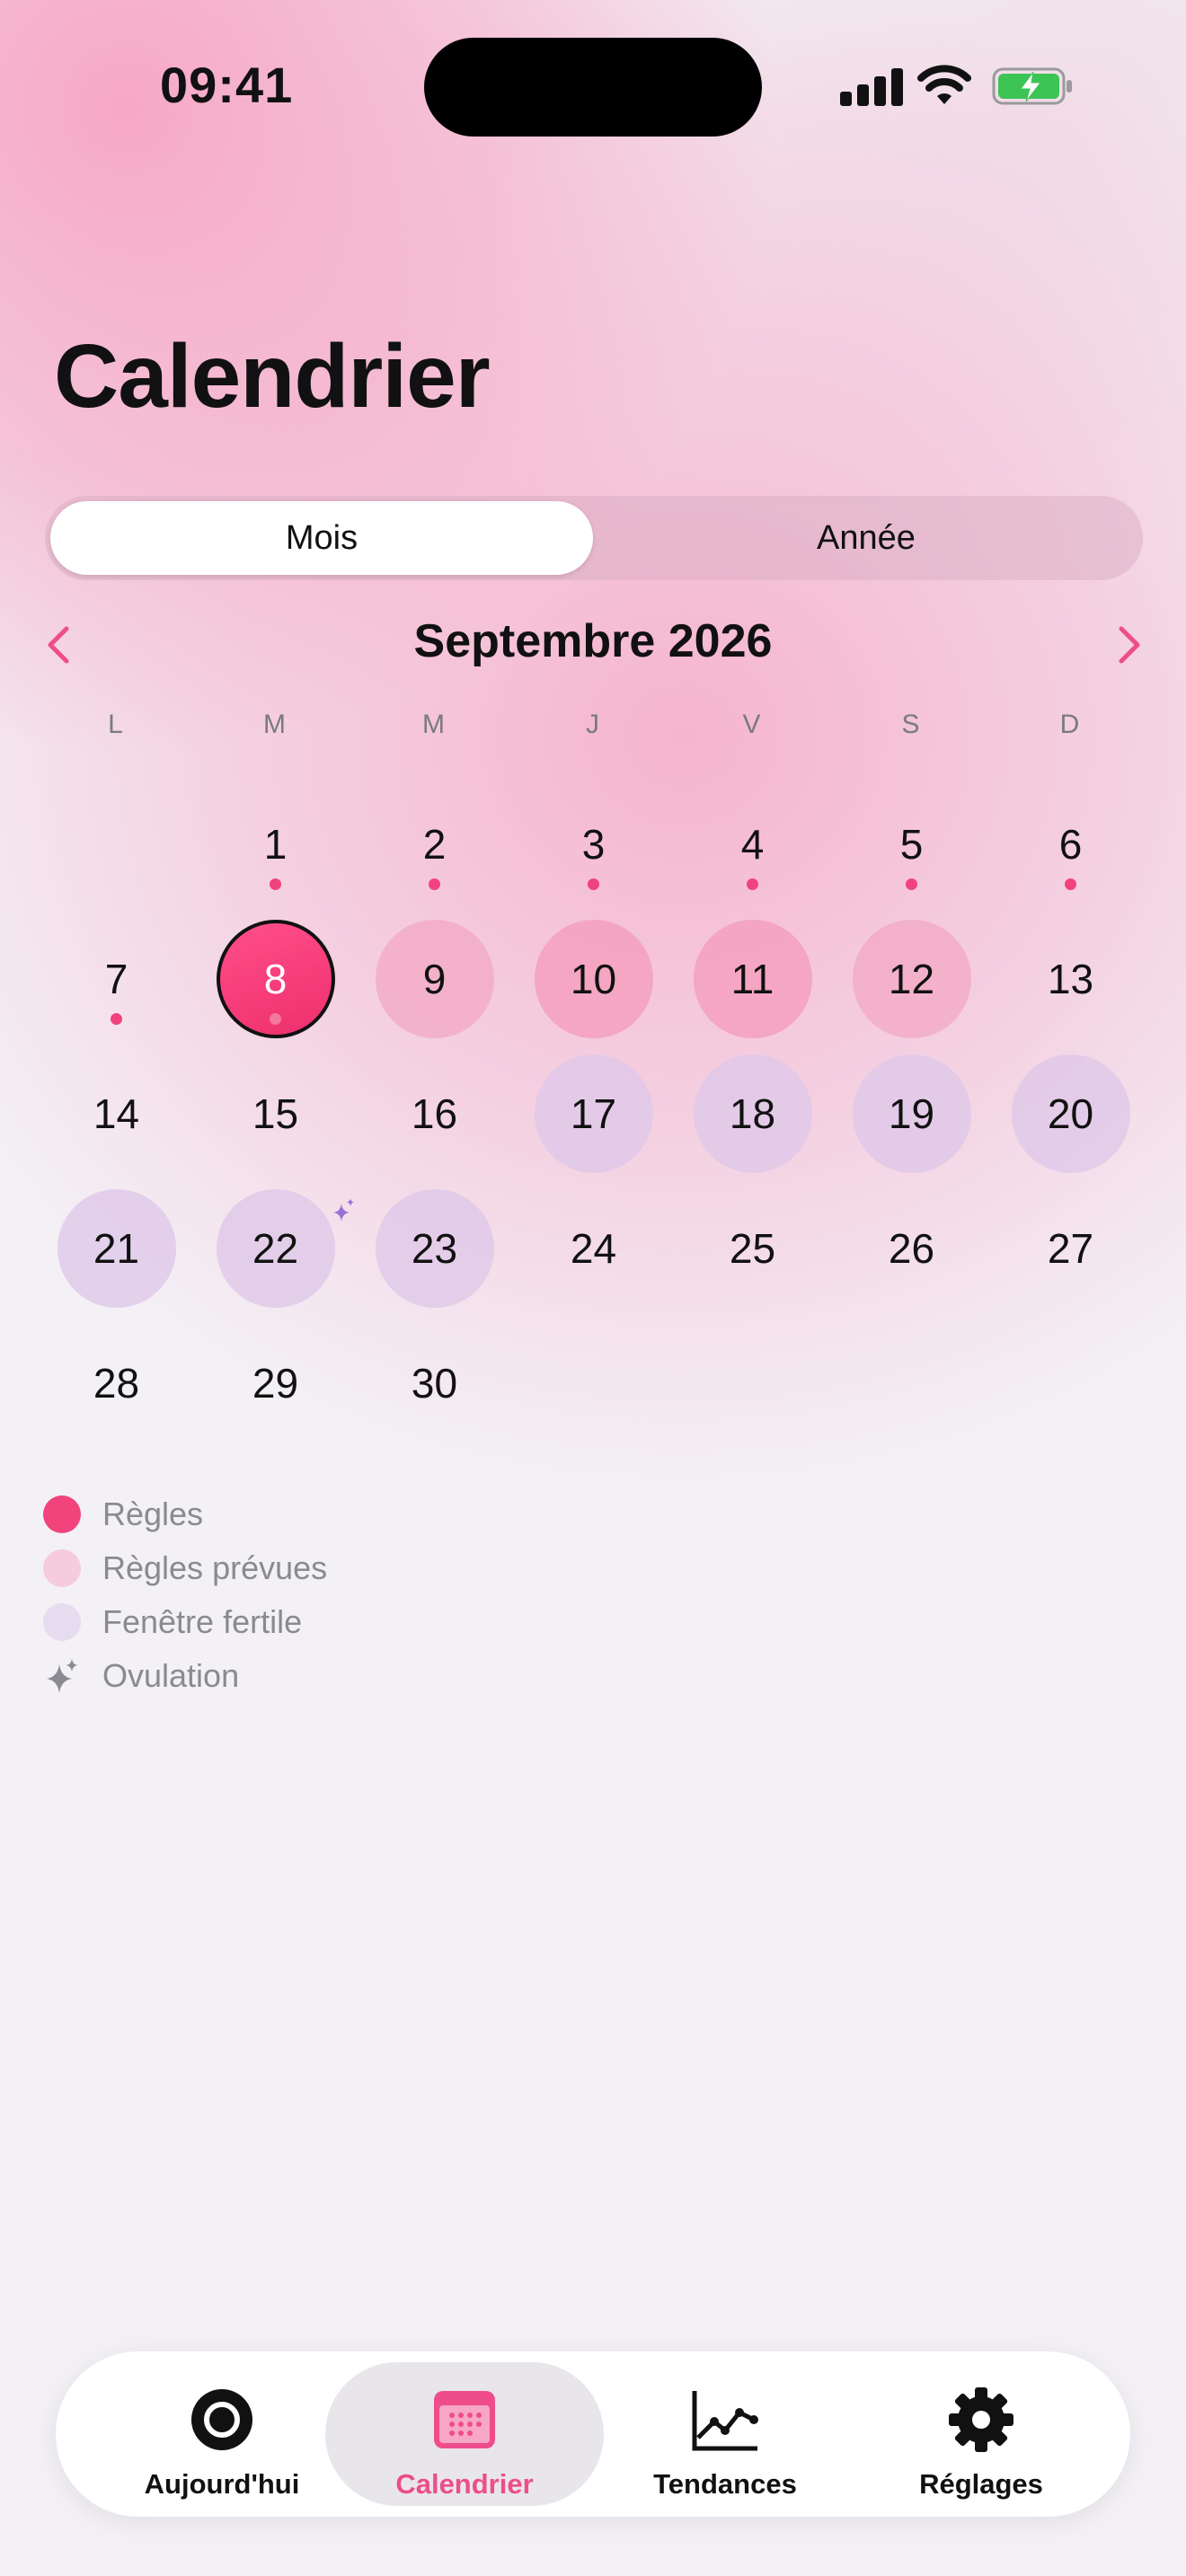 This screenshot has height=2576, width=1186. I want to click on calendar-day: 5, so click(911, 844).